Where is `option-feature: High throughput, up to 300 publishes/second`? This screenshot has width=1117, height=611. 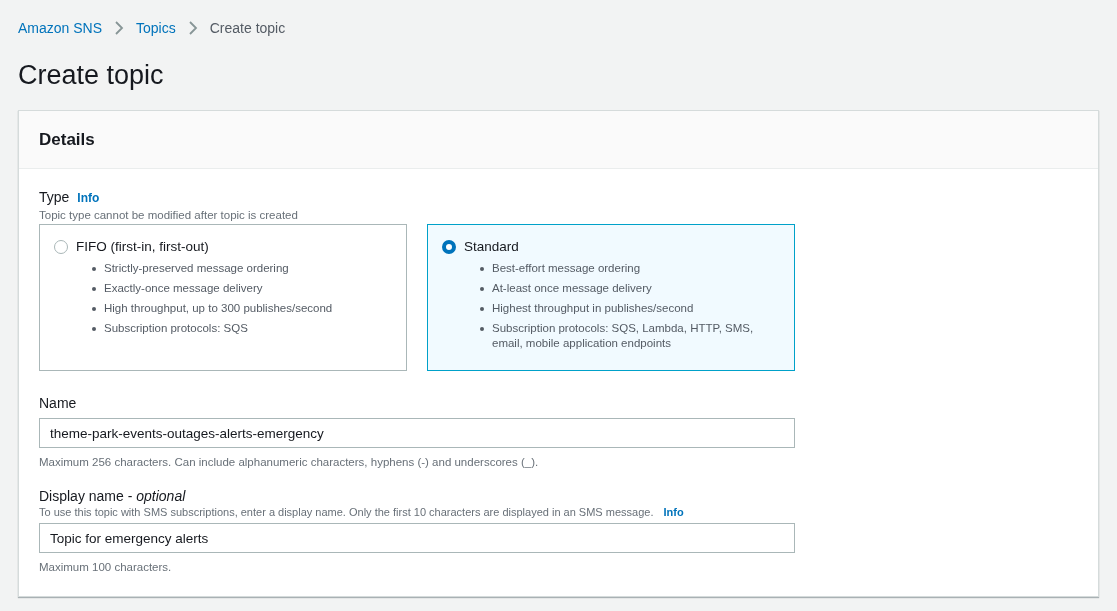
option-feature: High throughput, up to 300 publishes/second is located at coordinates (218, 309).